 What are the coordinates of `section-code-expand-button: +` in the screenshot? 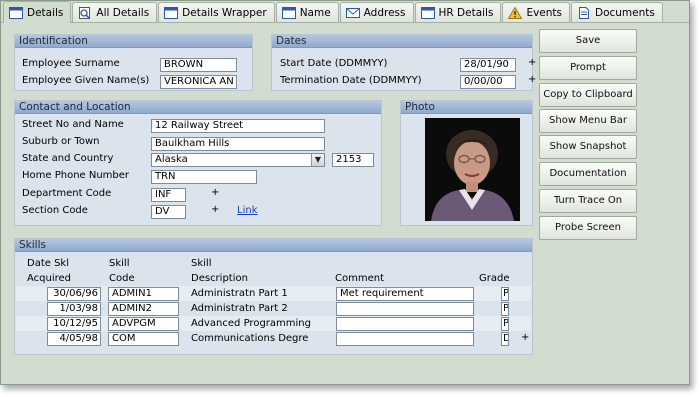 It's located at (215, 209).